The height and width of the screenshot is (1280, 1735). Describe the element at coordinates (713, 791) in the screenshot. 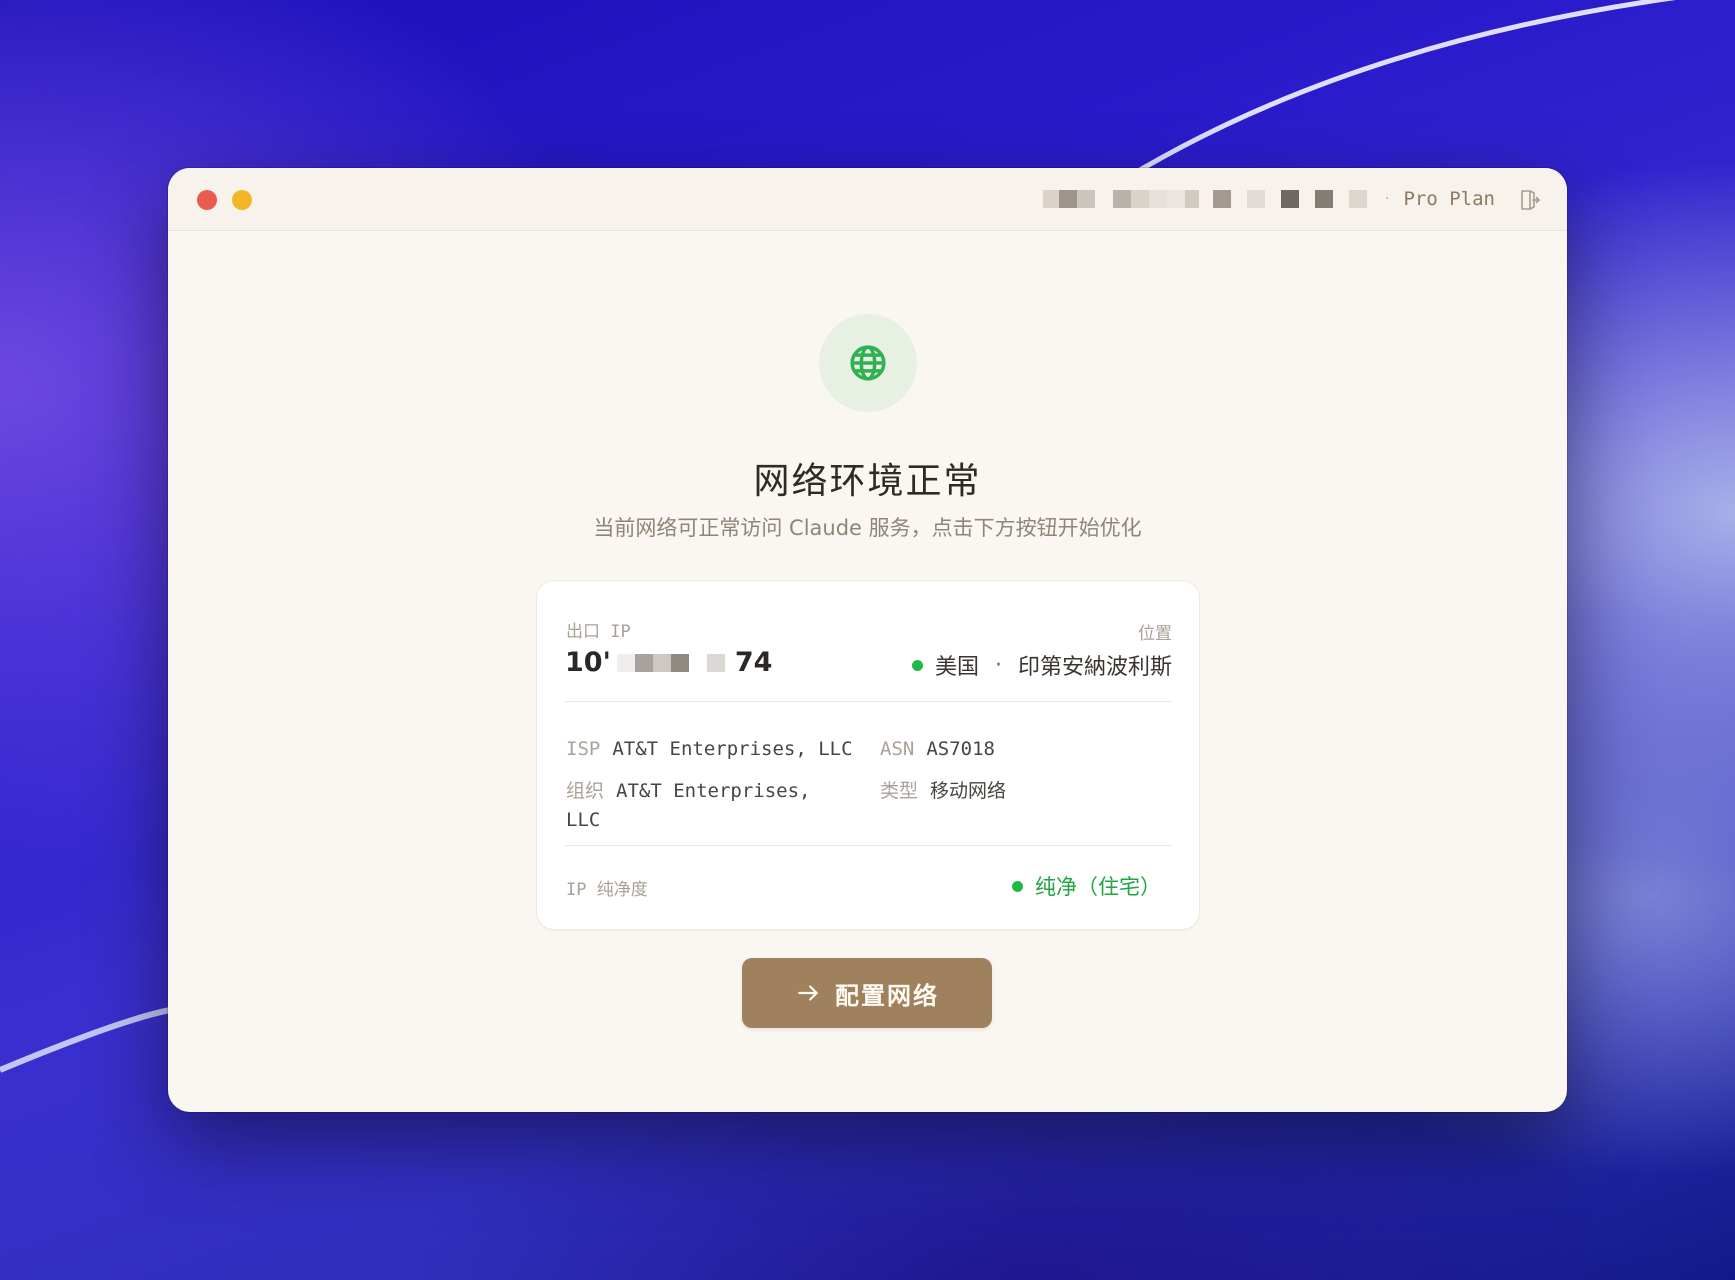

I see `org-value-line1: AT&T Enterprises,` at that location.